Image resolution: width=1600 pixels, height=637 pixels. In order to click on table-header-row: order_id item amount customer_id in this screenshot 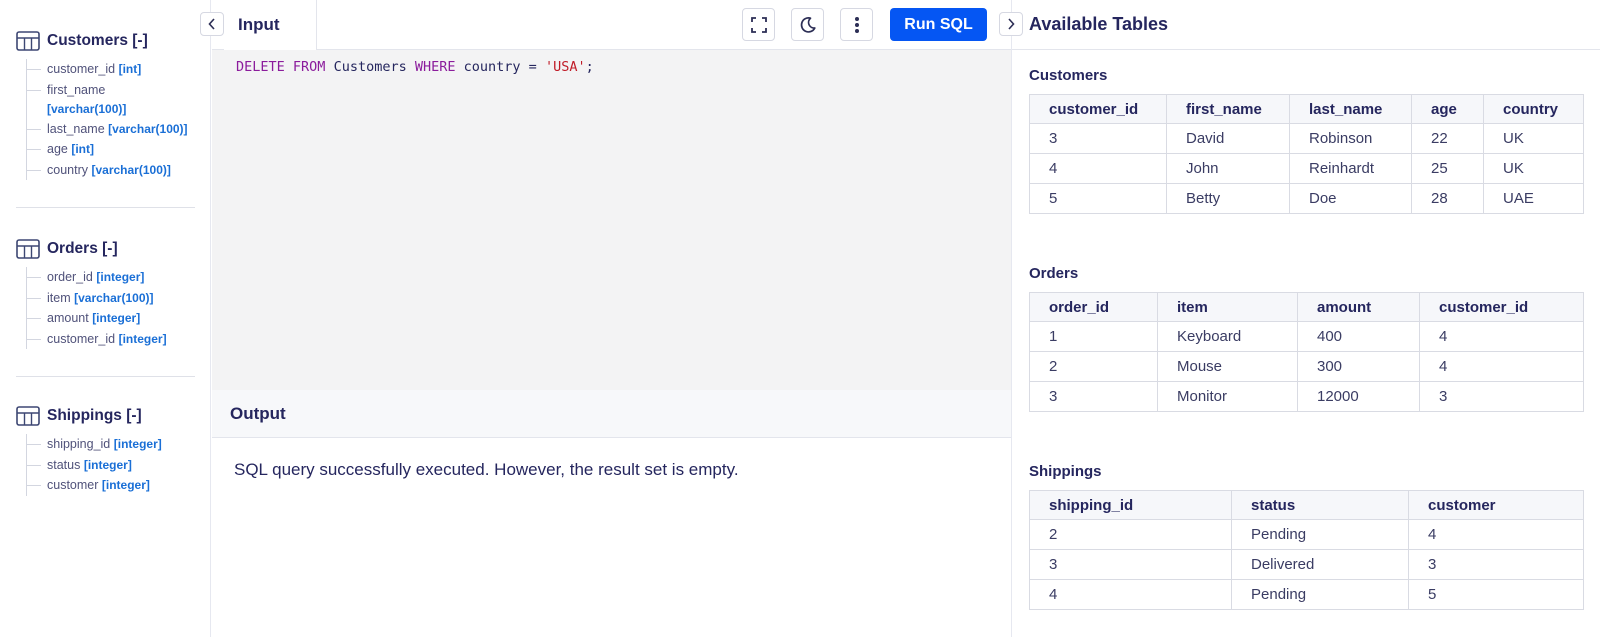, I will do `click(1306, 307)`.